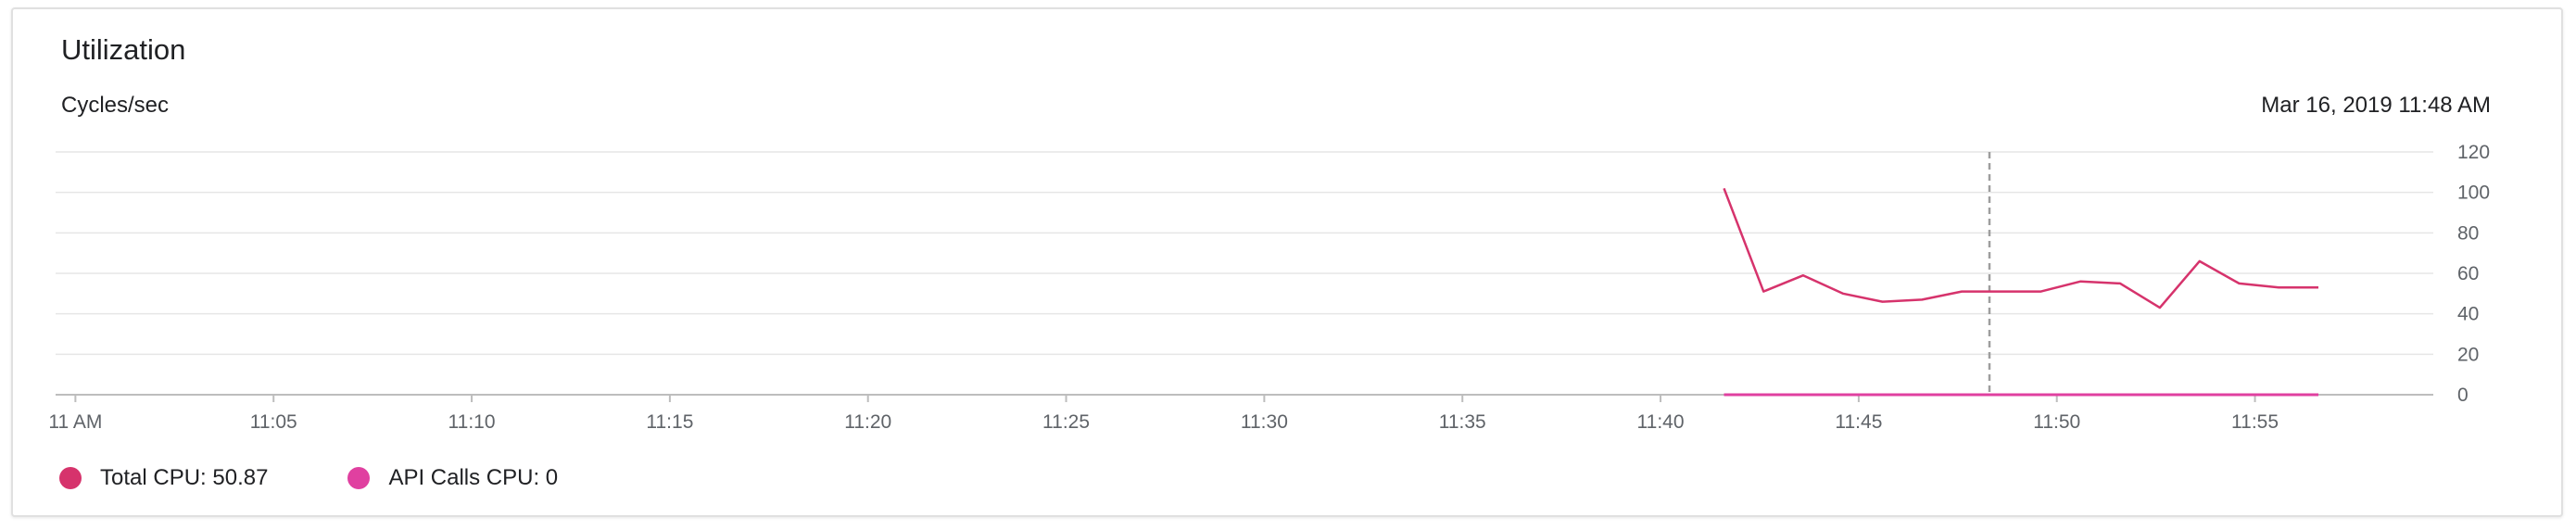 The width and height of the screenshot is (2576, 530). What do you see at coordinates (2468, 273) in the screenshot?
I see `y-tick-label: 60` at bounding box center [2468, 273].